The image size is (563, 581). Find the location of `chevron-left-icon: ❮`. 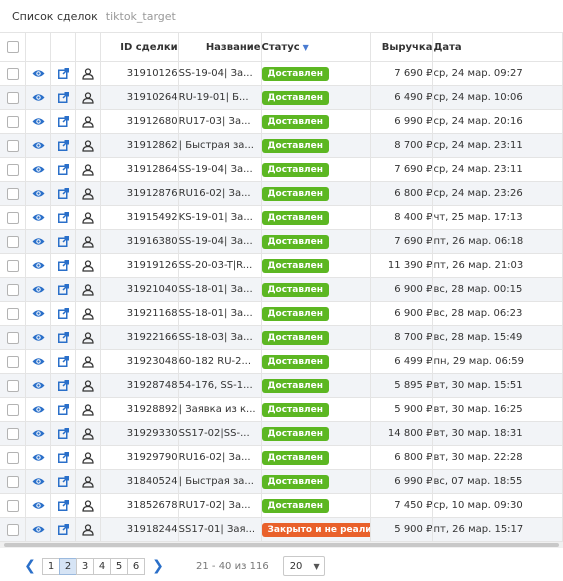

chevron-left-icon: ❮ is located at coordinates (30, 566).